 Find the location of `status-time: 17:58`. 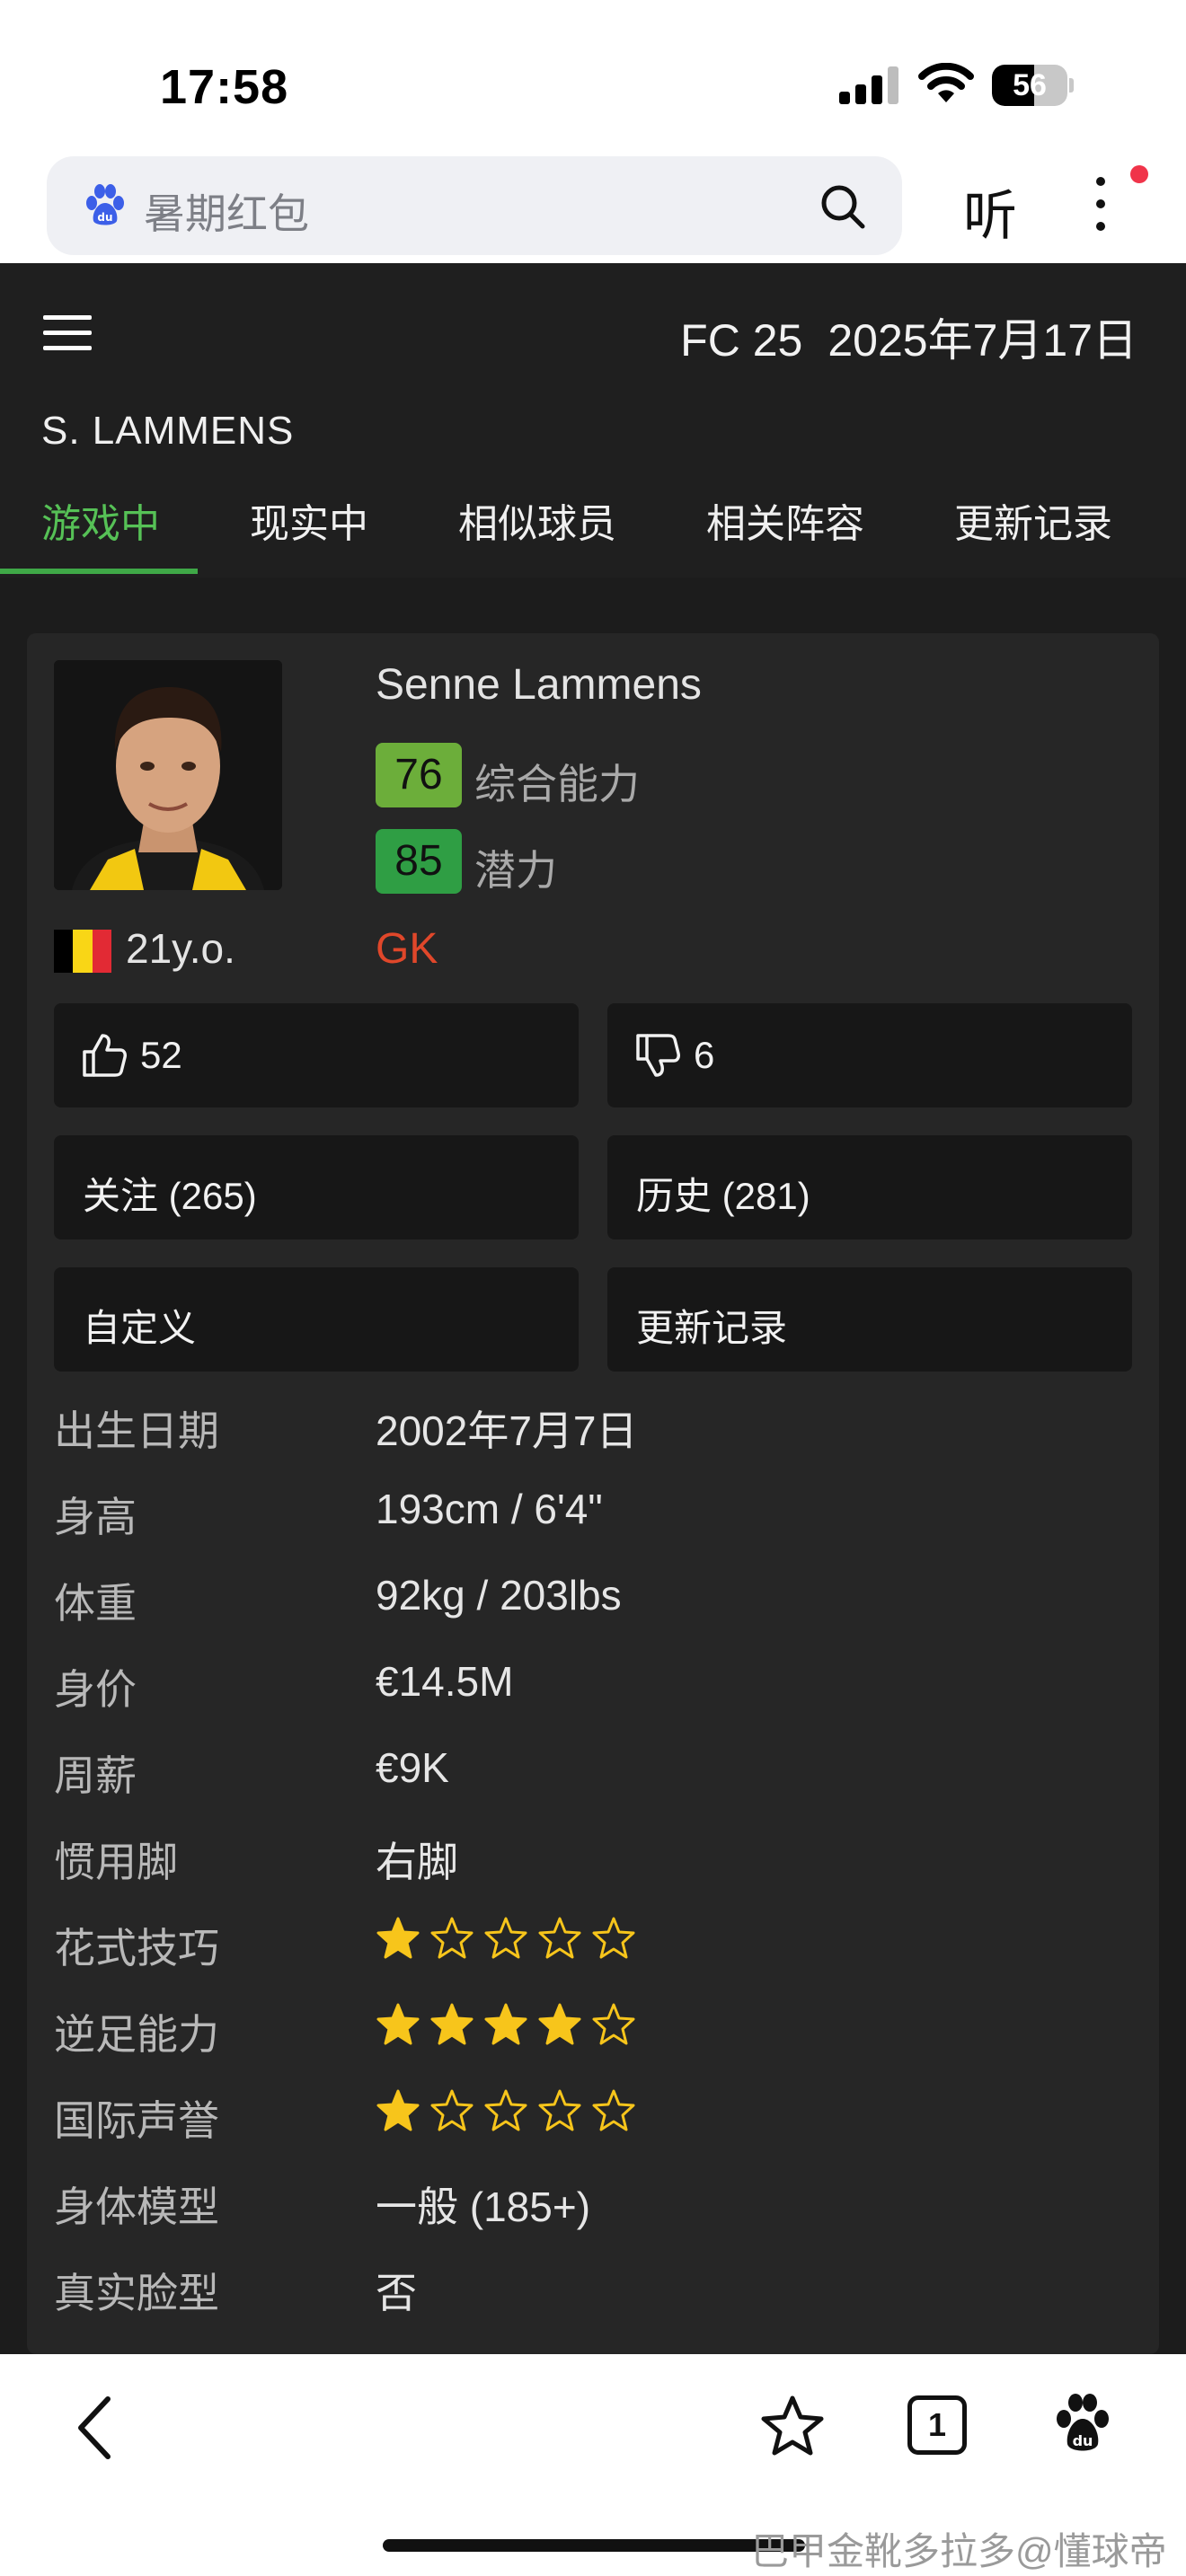

status-time: 17:58 is located at coordinates (224, 87).